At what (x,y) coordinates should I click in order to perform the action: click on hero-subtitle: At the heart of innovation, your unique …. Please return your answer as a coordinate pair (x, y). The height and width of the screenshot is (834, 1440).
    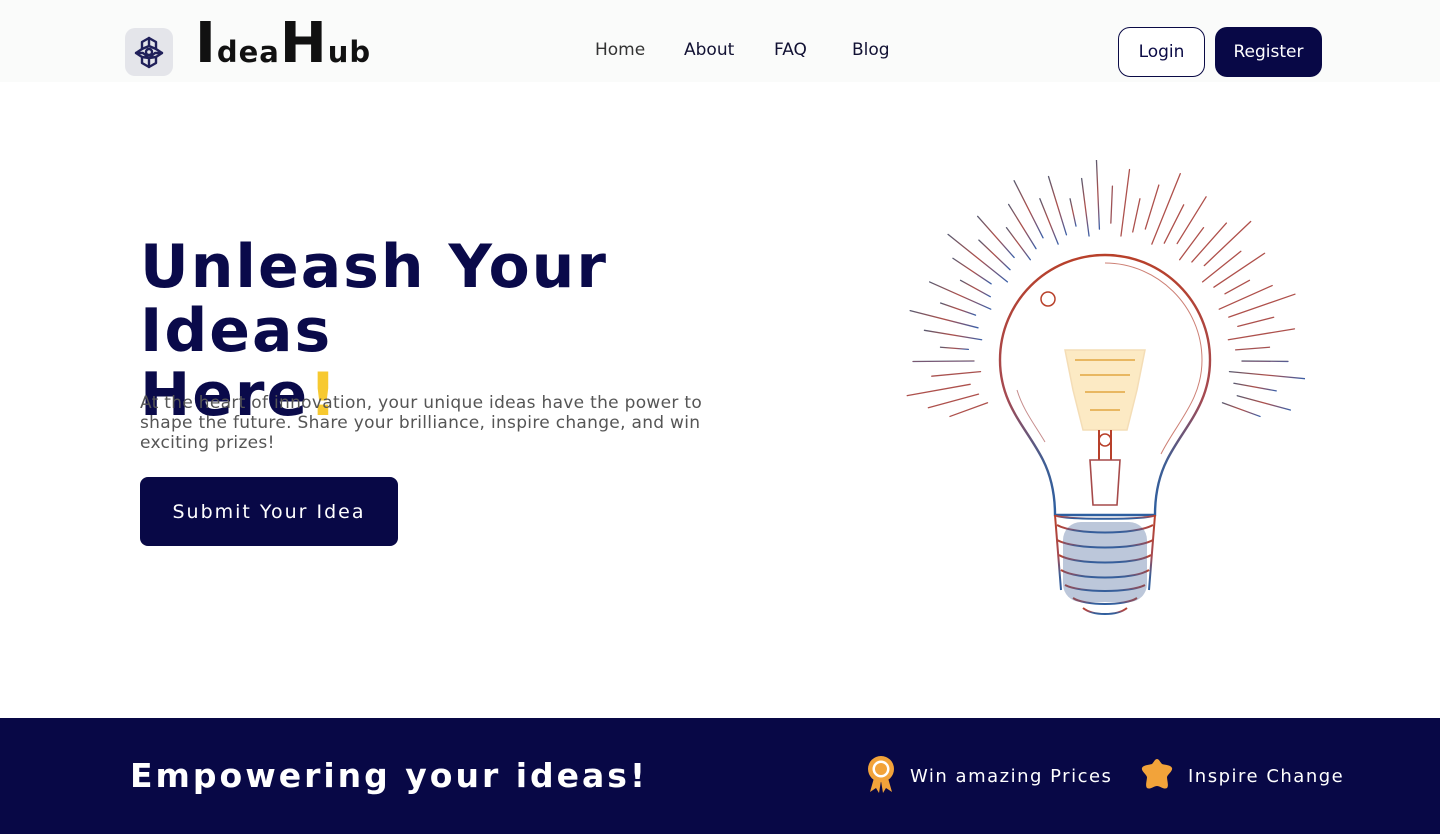
    Looking at the image, I should click on (421, 423).